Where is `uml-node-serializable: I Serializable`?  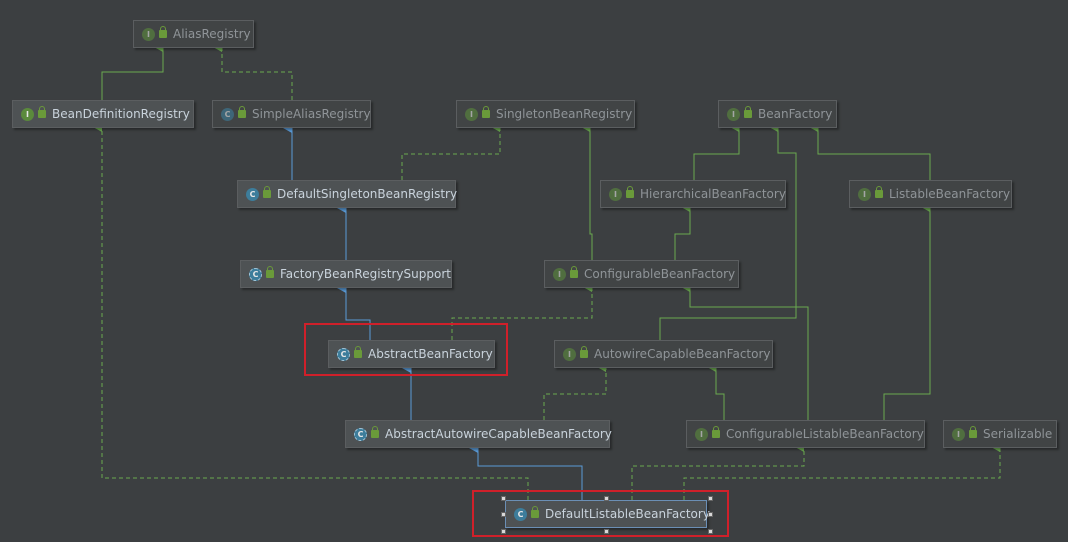
uml-node-serializable: I Serializable is located at coordinates (1000, 434).